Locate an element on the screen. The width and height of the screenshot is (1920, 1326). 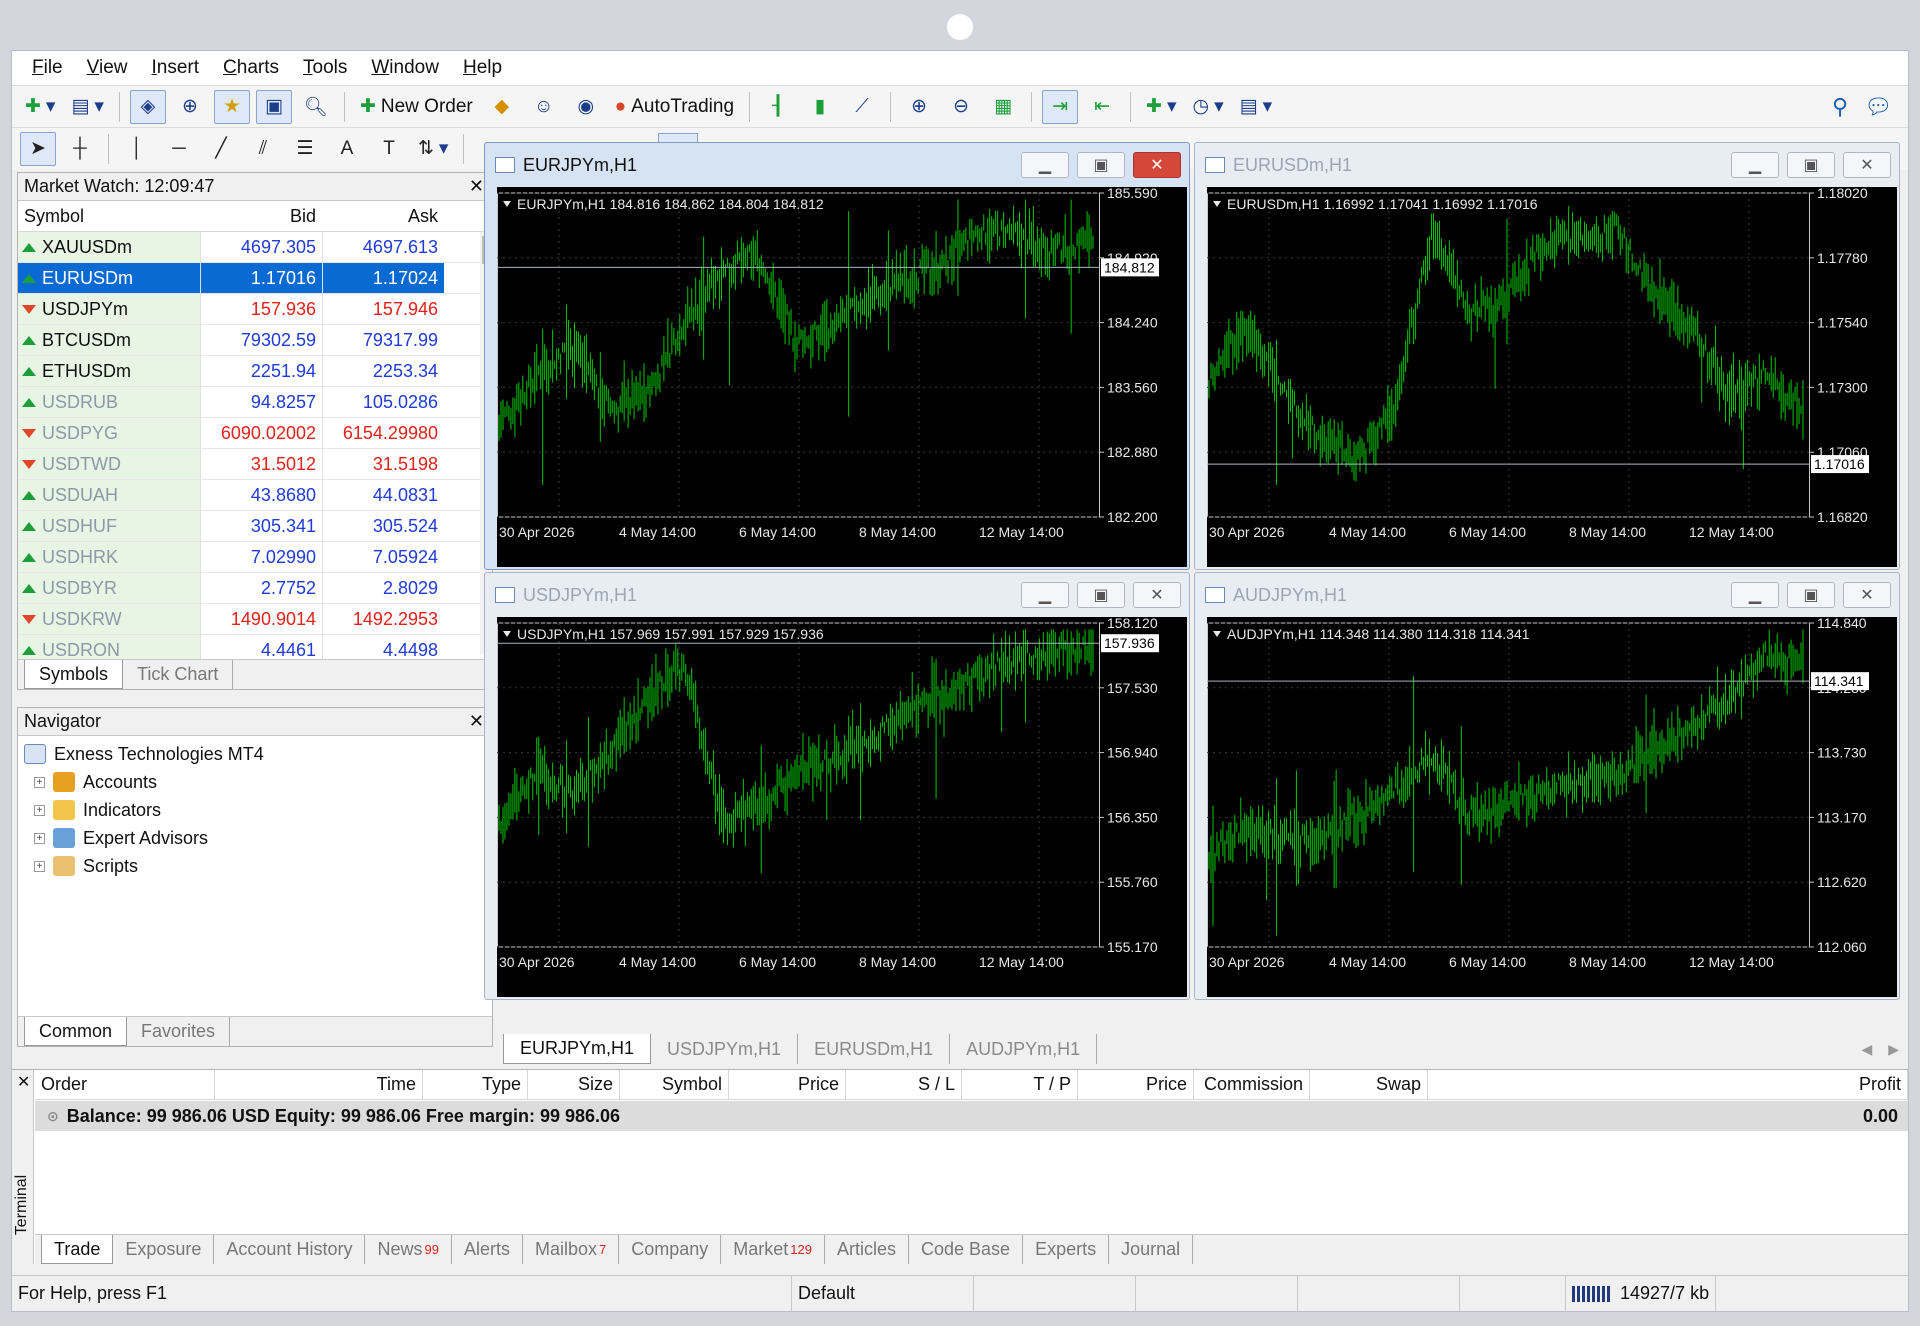
terminal-tab: News 99 is located at coordinates (408, 1249).